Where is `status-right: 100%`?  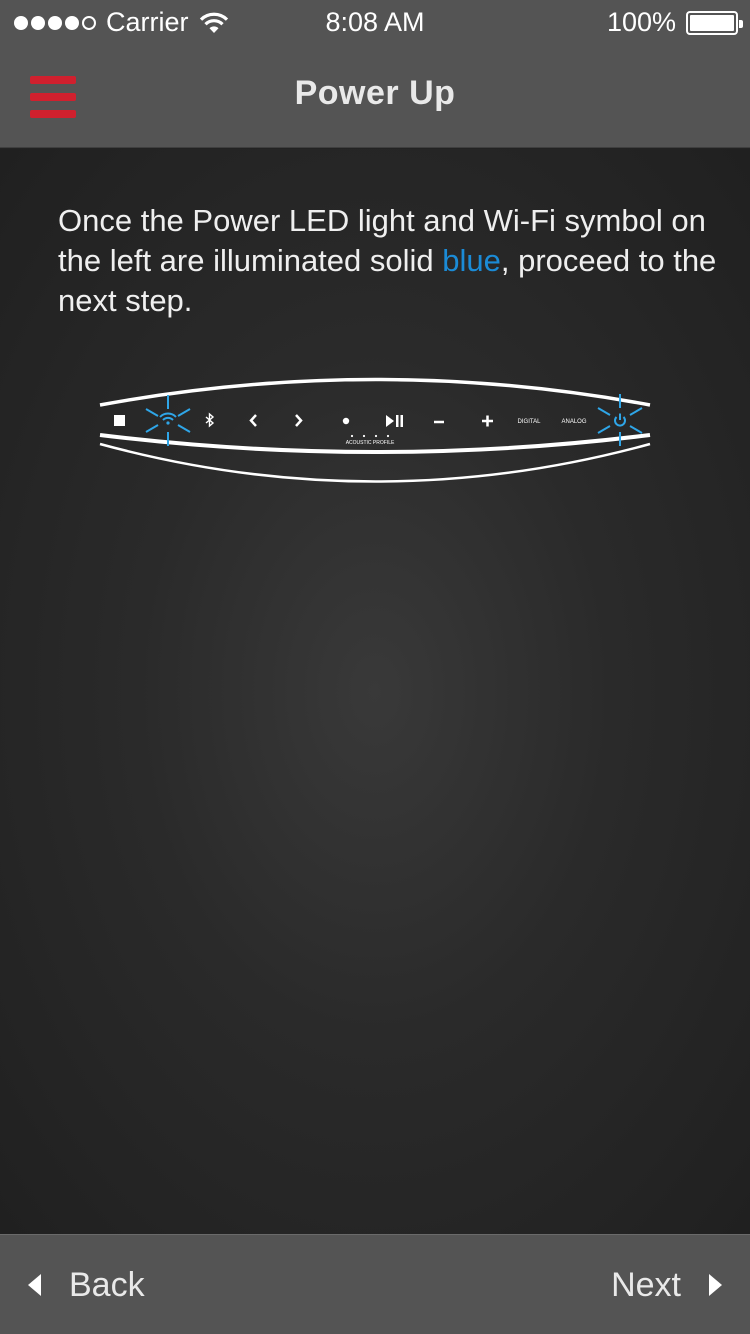
status-right: 100% is located at coordinates (674, 22).